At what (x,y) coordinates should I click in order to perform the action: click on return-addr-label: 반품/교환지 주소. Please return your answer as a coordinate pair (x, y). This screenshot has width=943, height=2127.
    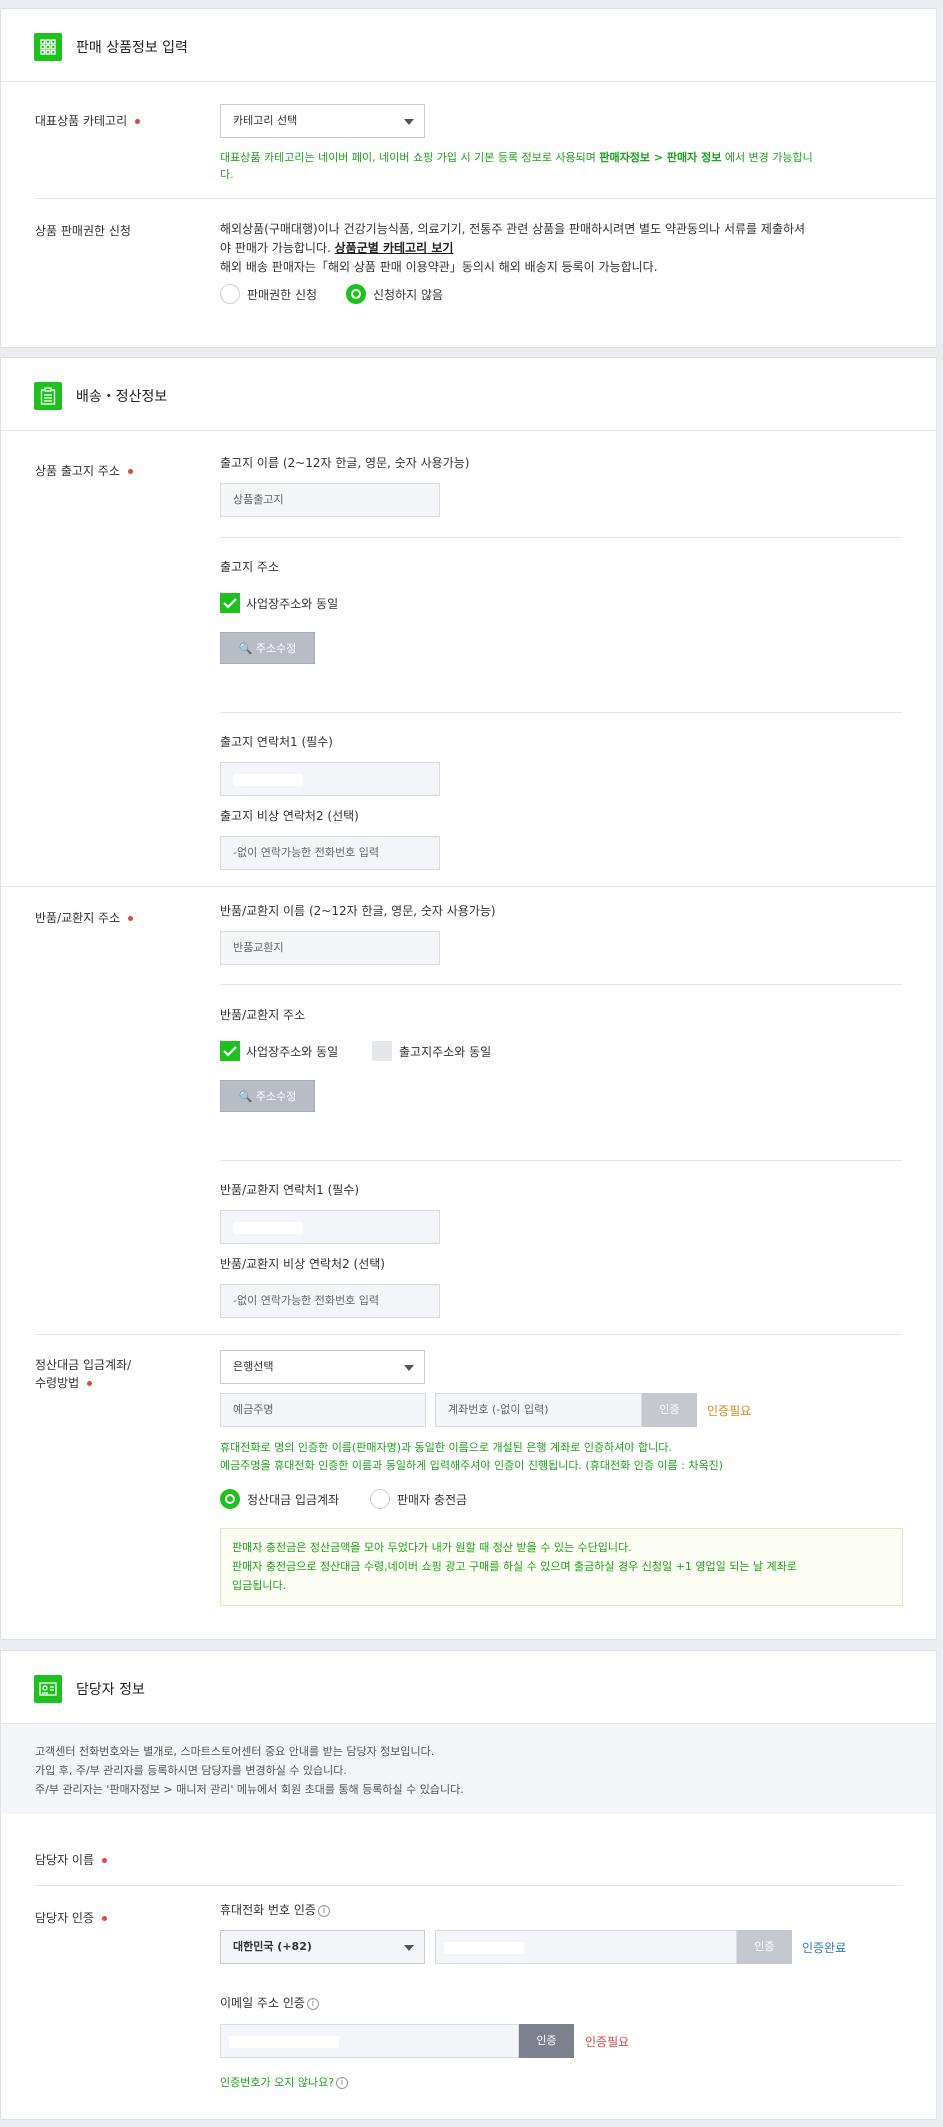
    Looking at the image, I should click on (263, 1015).